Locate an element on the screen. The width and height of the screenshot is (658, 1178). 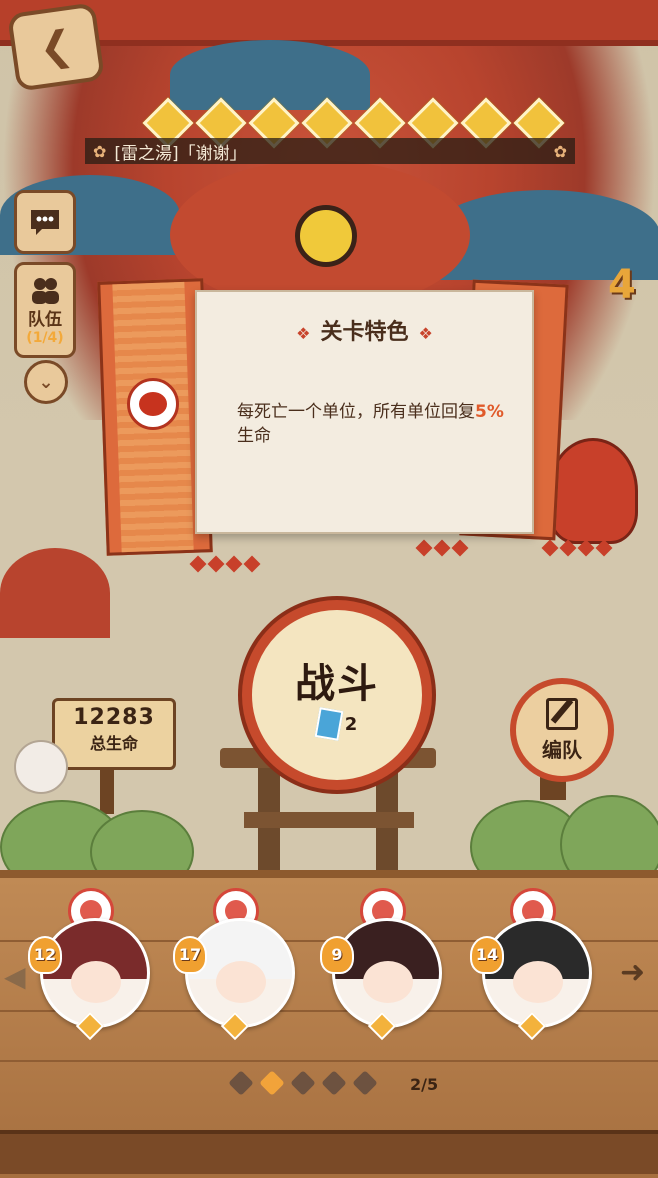
tentacle-decoration is located at coordinates (55, 593).